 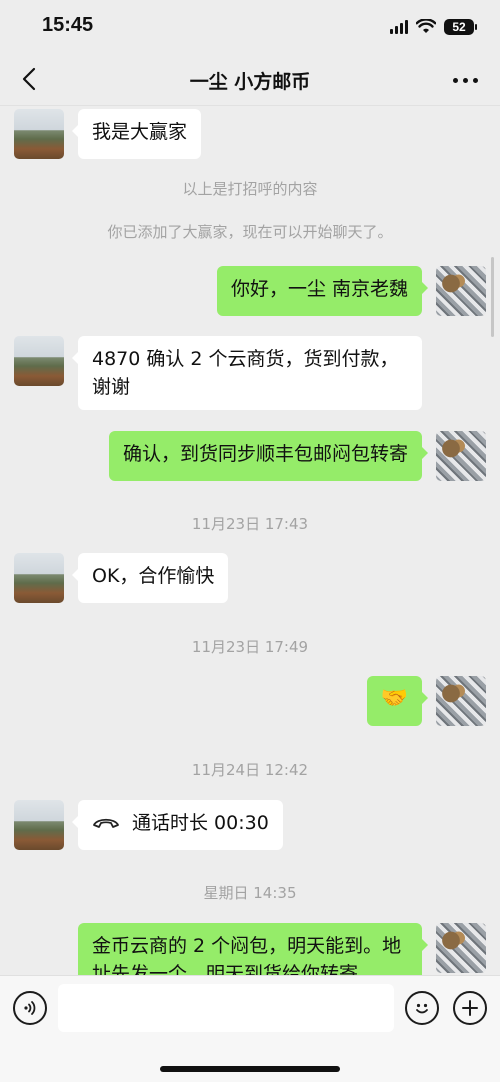 What do you see at coordinates (247, 373) in the screenshot?
I see `message-bubble: 4870 确认 2 个云商货，货到付款，谢谢` at bounding box center [247, 373].